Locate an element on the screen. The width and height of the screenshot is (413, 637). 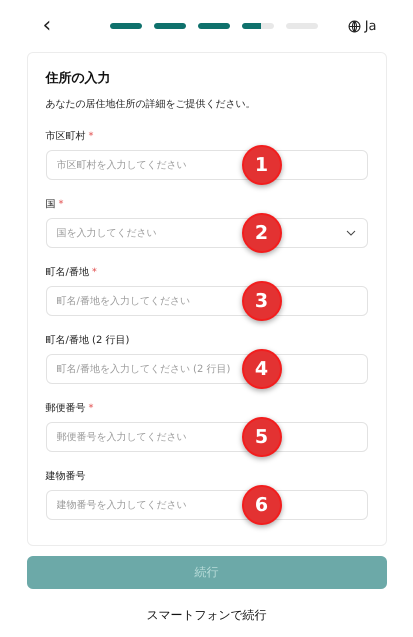
form-title: 住所の入力 is located at coordinates (79, 78).